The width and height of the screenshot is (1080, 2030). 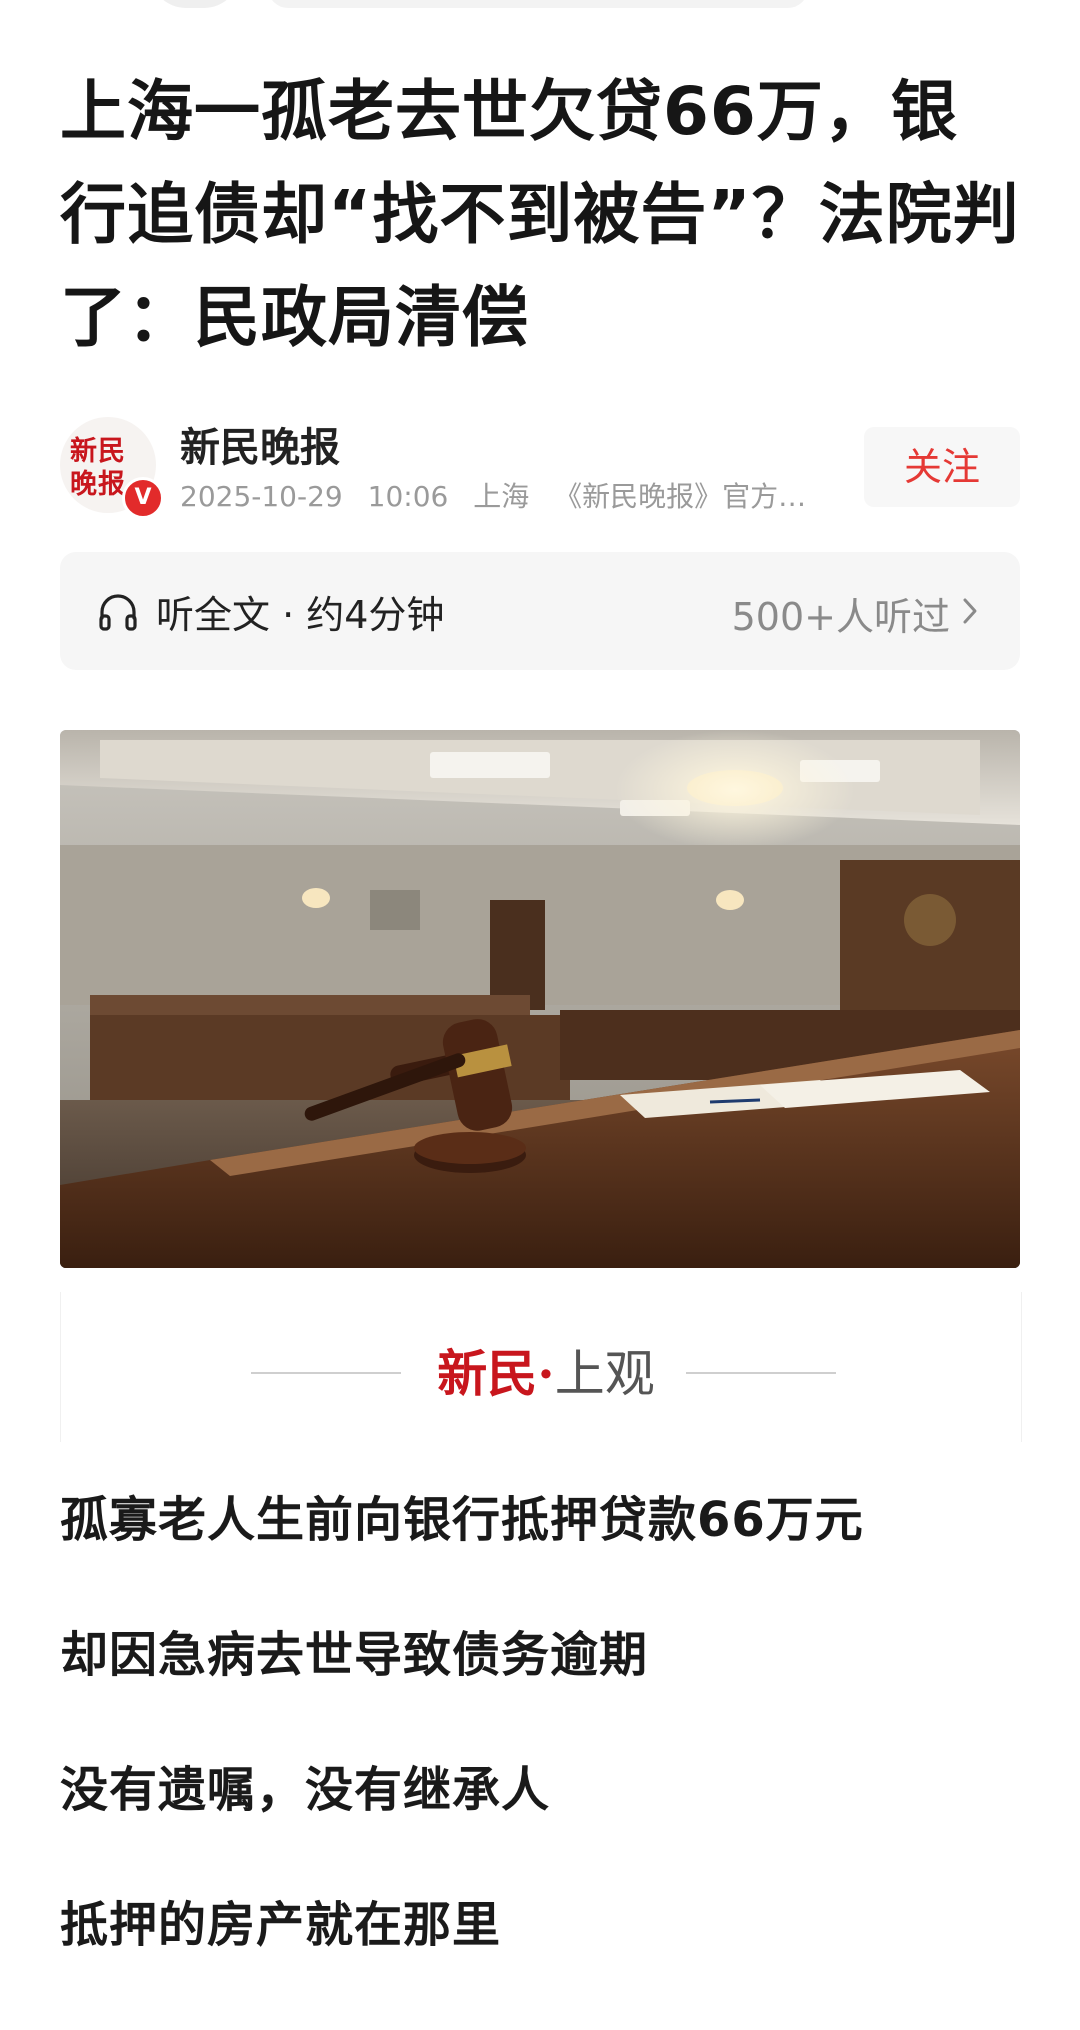 I want to click on brand-band: 新民·上观, so click(x=541, y=1367).